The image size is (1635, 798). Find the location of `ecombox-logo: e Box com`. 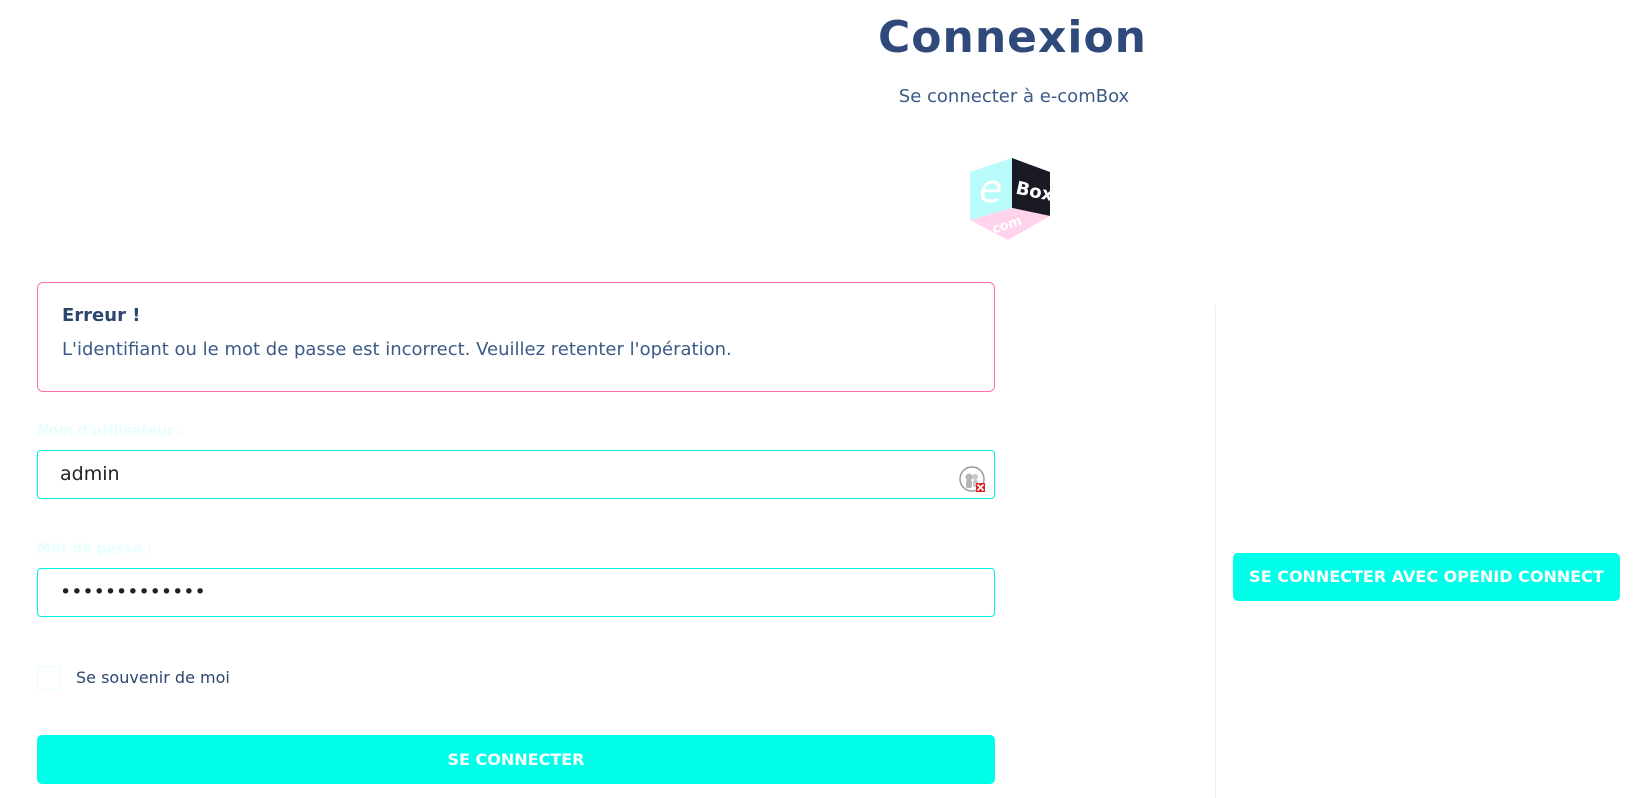

ecombox-logo: e Box com is located at coordinates (1013, 199).